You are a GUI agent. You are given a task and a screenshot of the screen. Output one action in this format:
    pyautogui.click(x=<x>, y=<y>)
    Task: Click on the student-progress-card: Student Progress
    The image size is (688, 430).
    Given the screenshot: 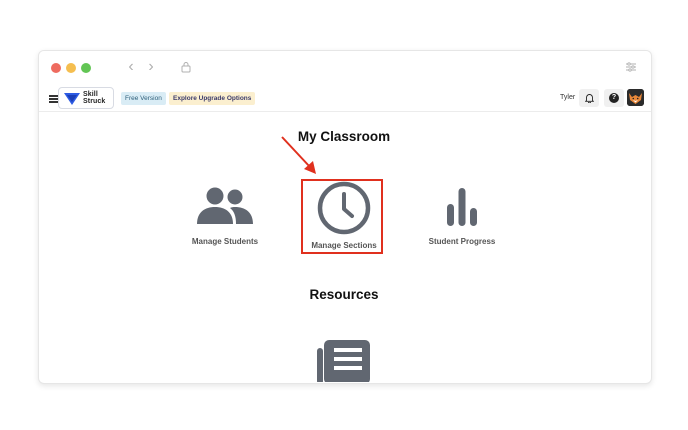 What is the action you would take?
    pyautogui.click(x=462, y=216)
    